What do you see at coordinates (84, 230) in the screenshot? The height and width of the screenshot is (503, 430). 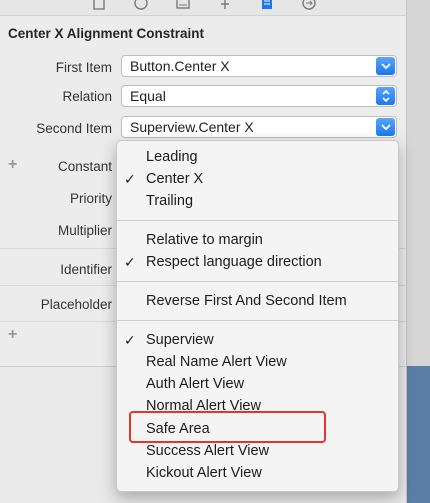 I see `multiplier-label: Multiplier` at bounding box center [84, 230].